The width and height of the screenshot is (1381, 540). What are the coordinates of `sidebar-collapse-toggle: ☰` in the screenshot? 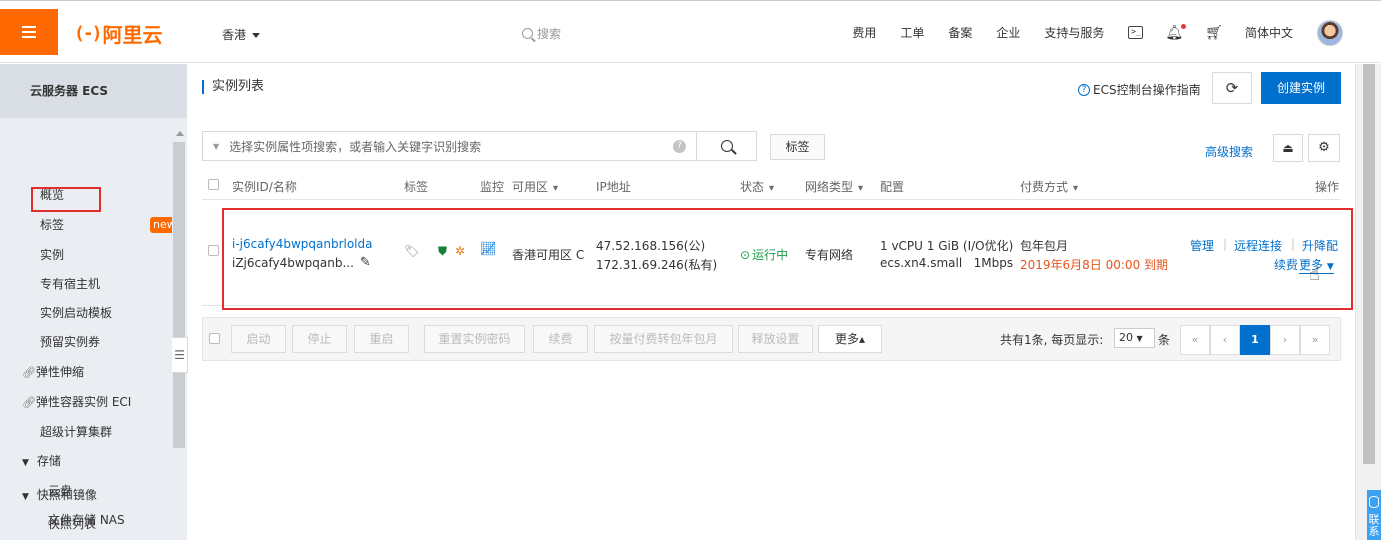 It's located at (180, 355).